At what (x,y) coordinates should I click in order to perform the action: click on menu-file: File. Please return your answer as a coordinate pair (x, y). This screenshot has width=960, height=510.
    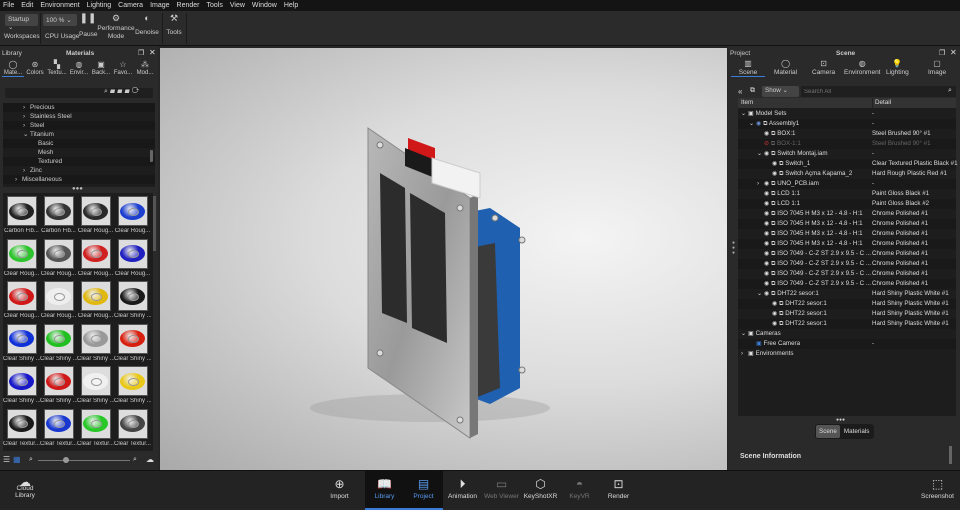
    Looking at the image, I should click on (8, 5).